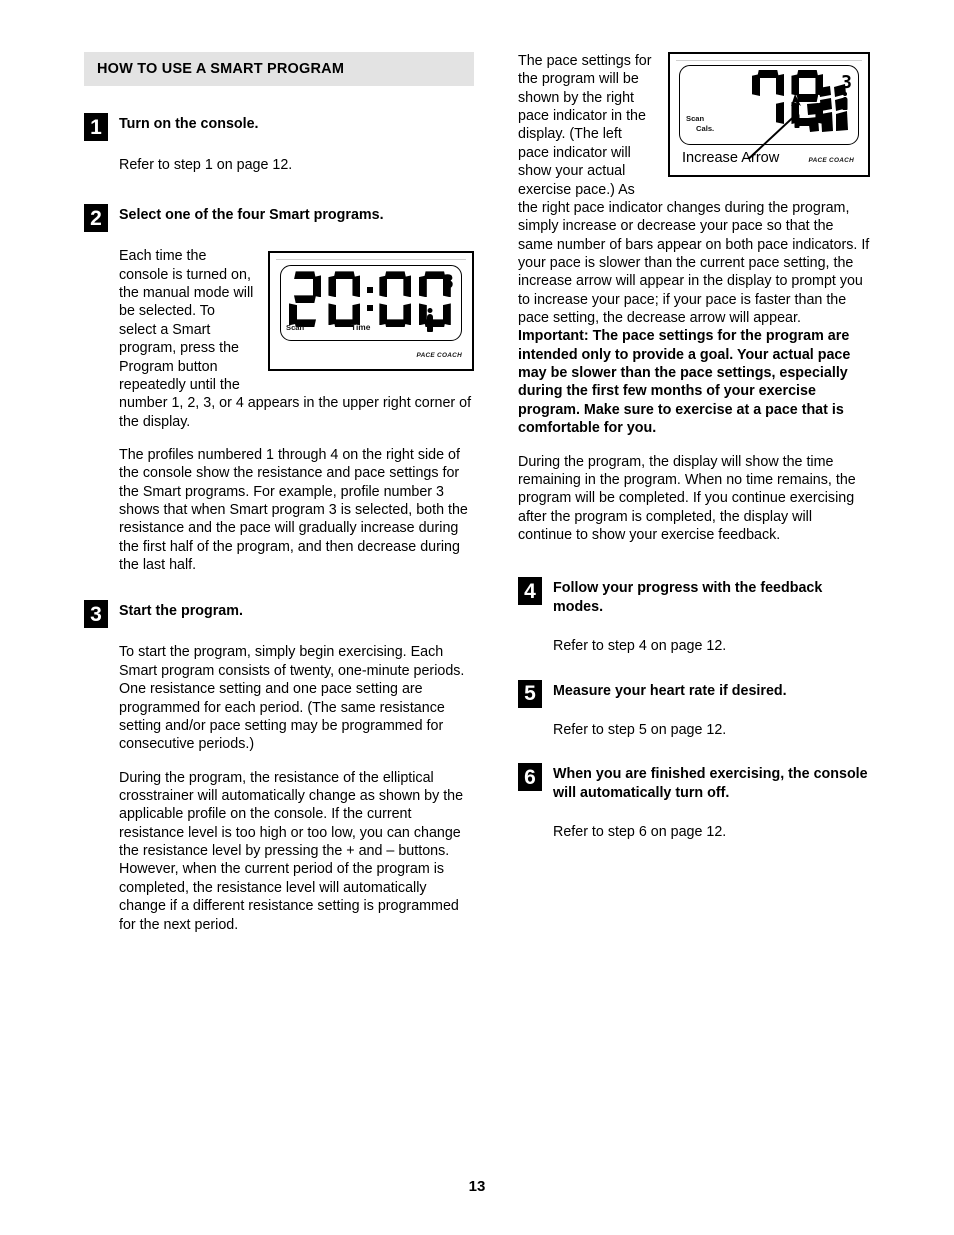  Describe the element at coordinates (96, 127) in the screenshot. I see `step-1-number: 1` at that location.